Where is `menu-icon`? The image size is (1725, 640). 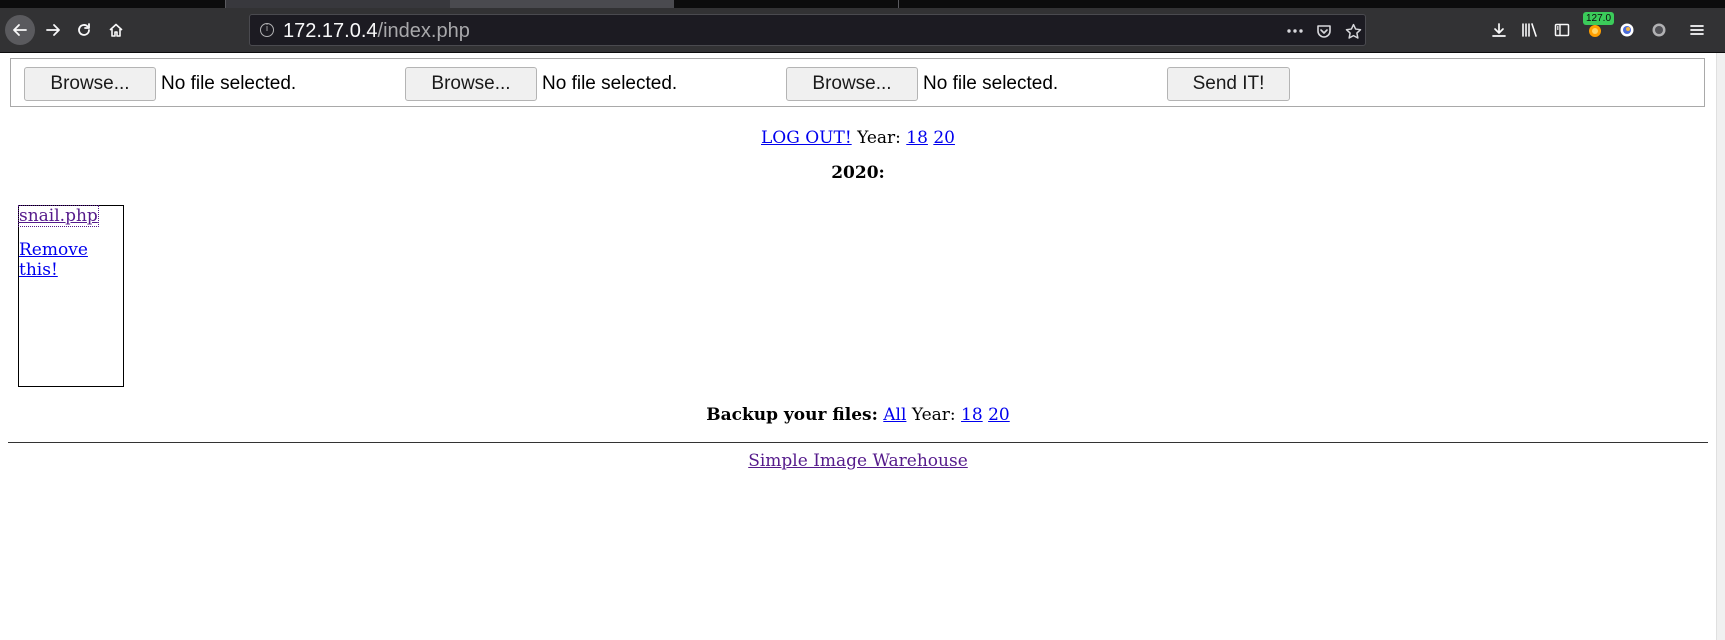
menu-icon is located at coordinates (1697, 30).